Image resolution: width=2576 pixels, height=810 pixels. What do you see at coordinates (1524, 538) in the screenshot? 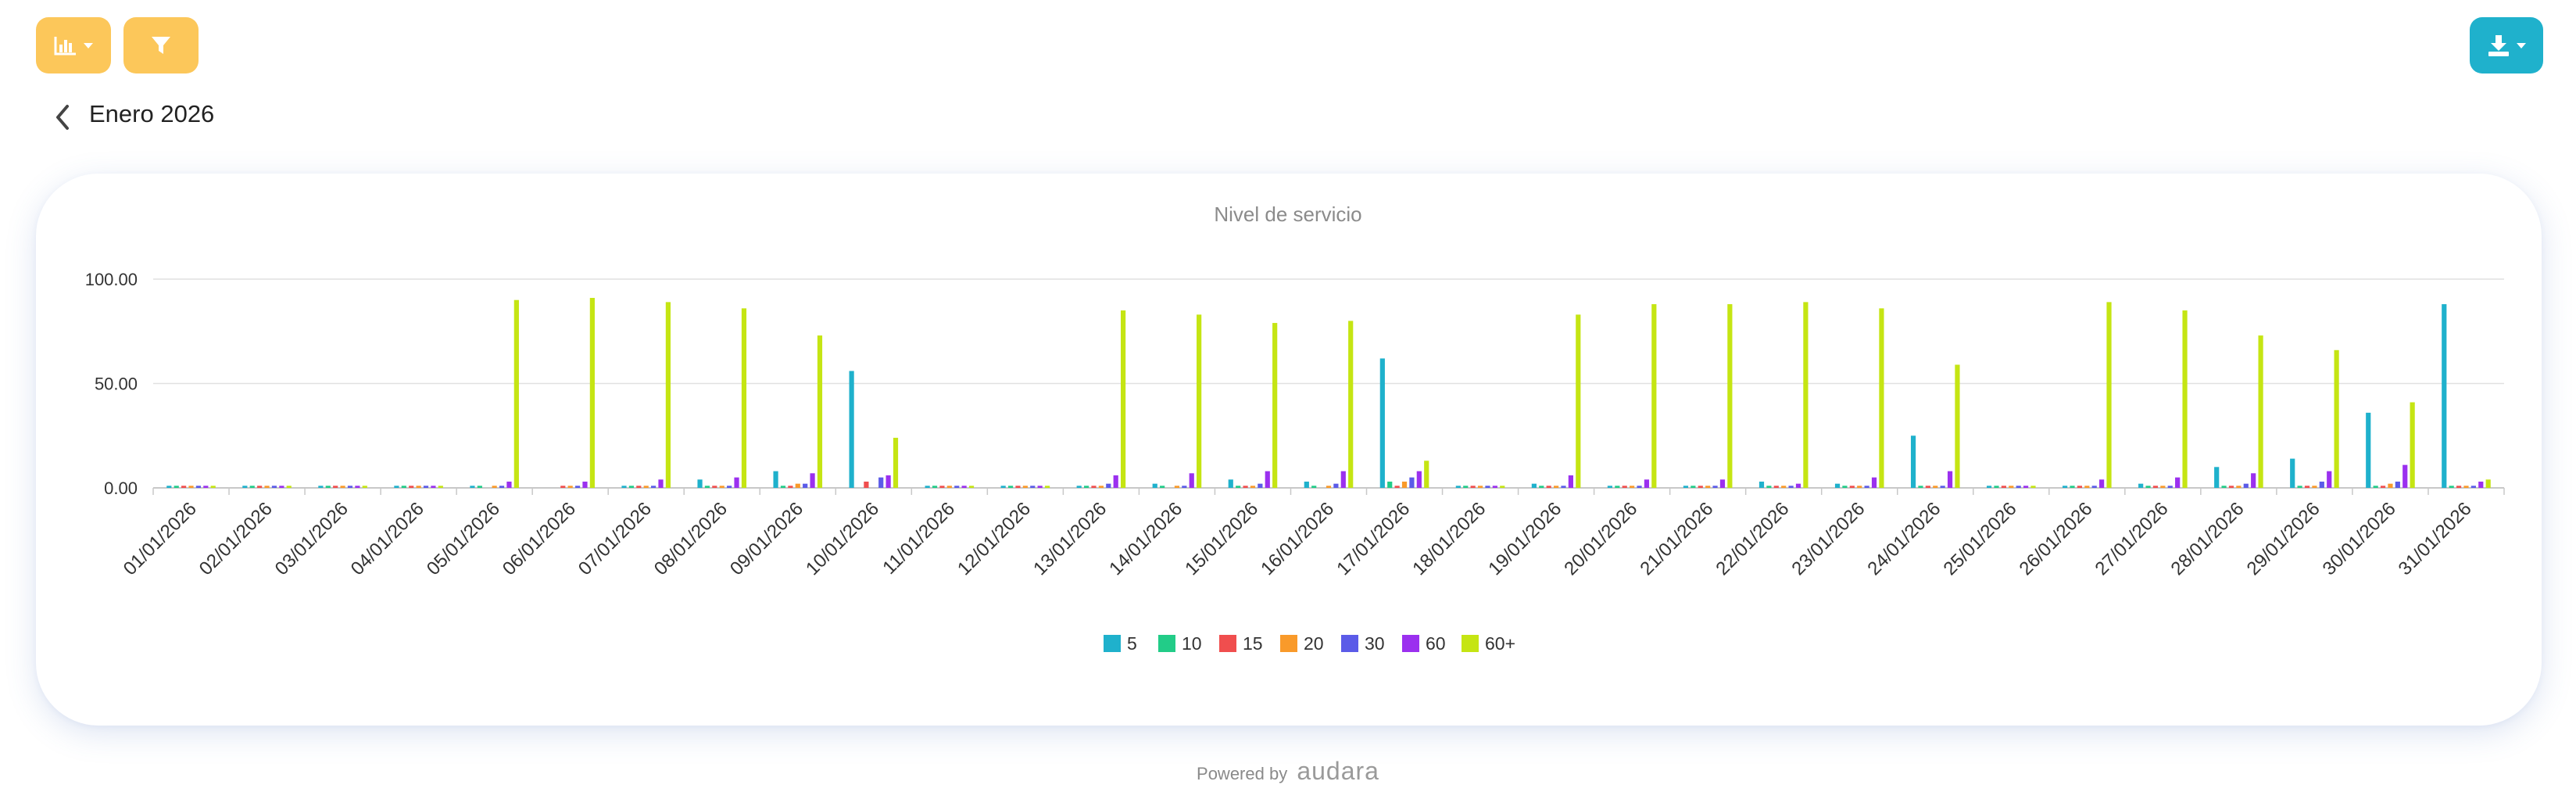
I see `x-tick-label: 19/01/2026` at bounding box center [1524, 538].